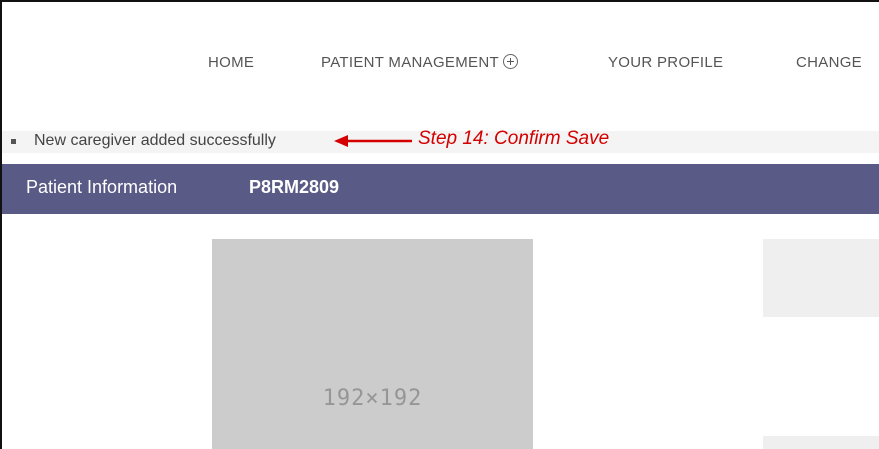 The image size is (879, 449). I want to click on arrow-left-icon, so click(373, 141).